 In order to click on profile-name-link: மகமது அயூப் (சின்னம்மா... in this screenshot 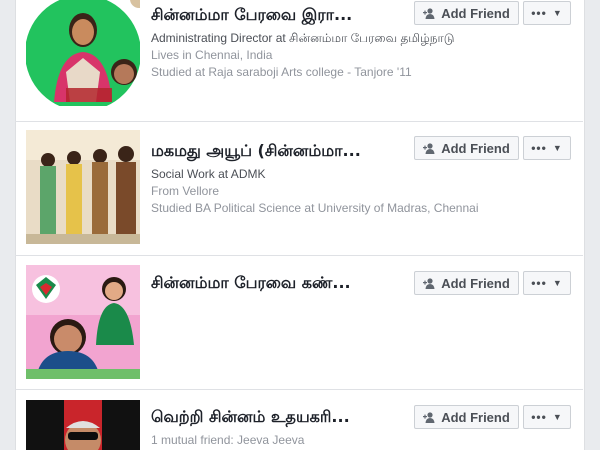, I will do `click(281, 151)`.